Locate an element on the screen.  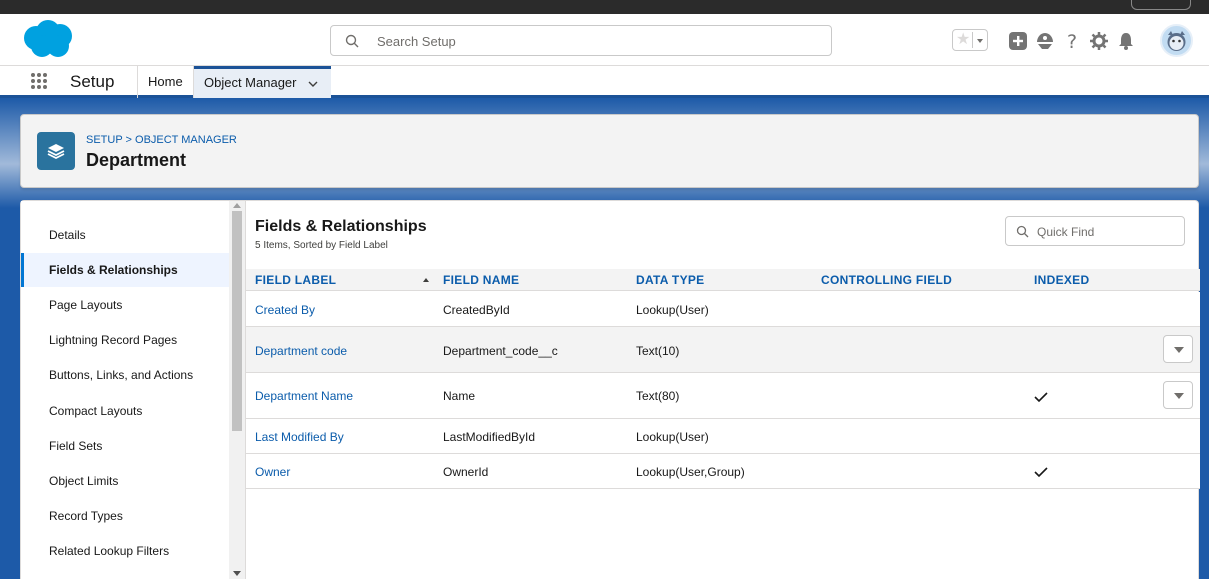
field-label-link: Created By is located at coordinates (285, 310).